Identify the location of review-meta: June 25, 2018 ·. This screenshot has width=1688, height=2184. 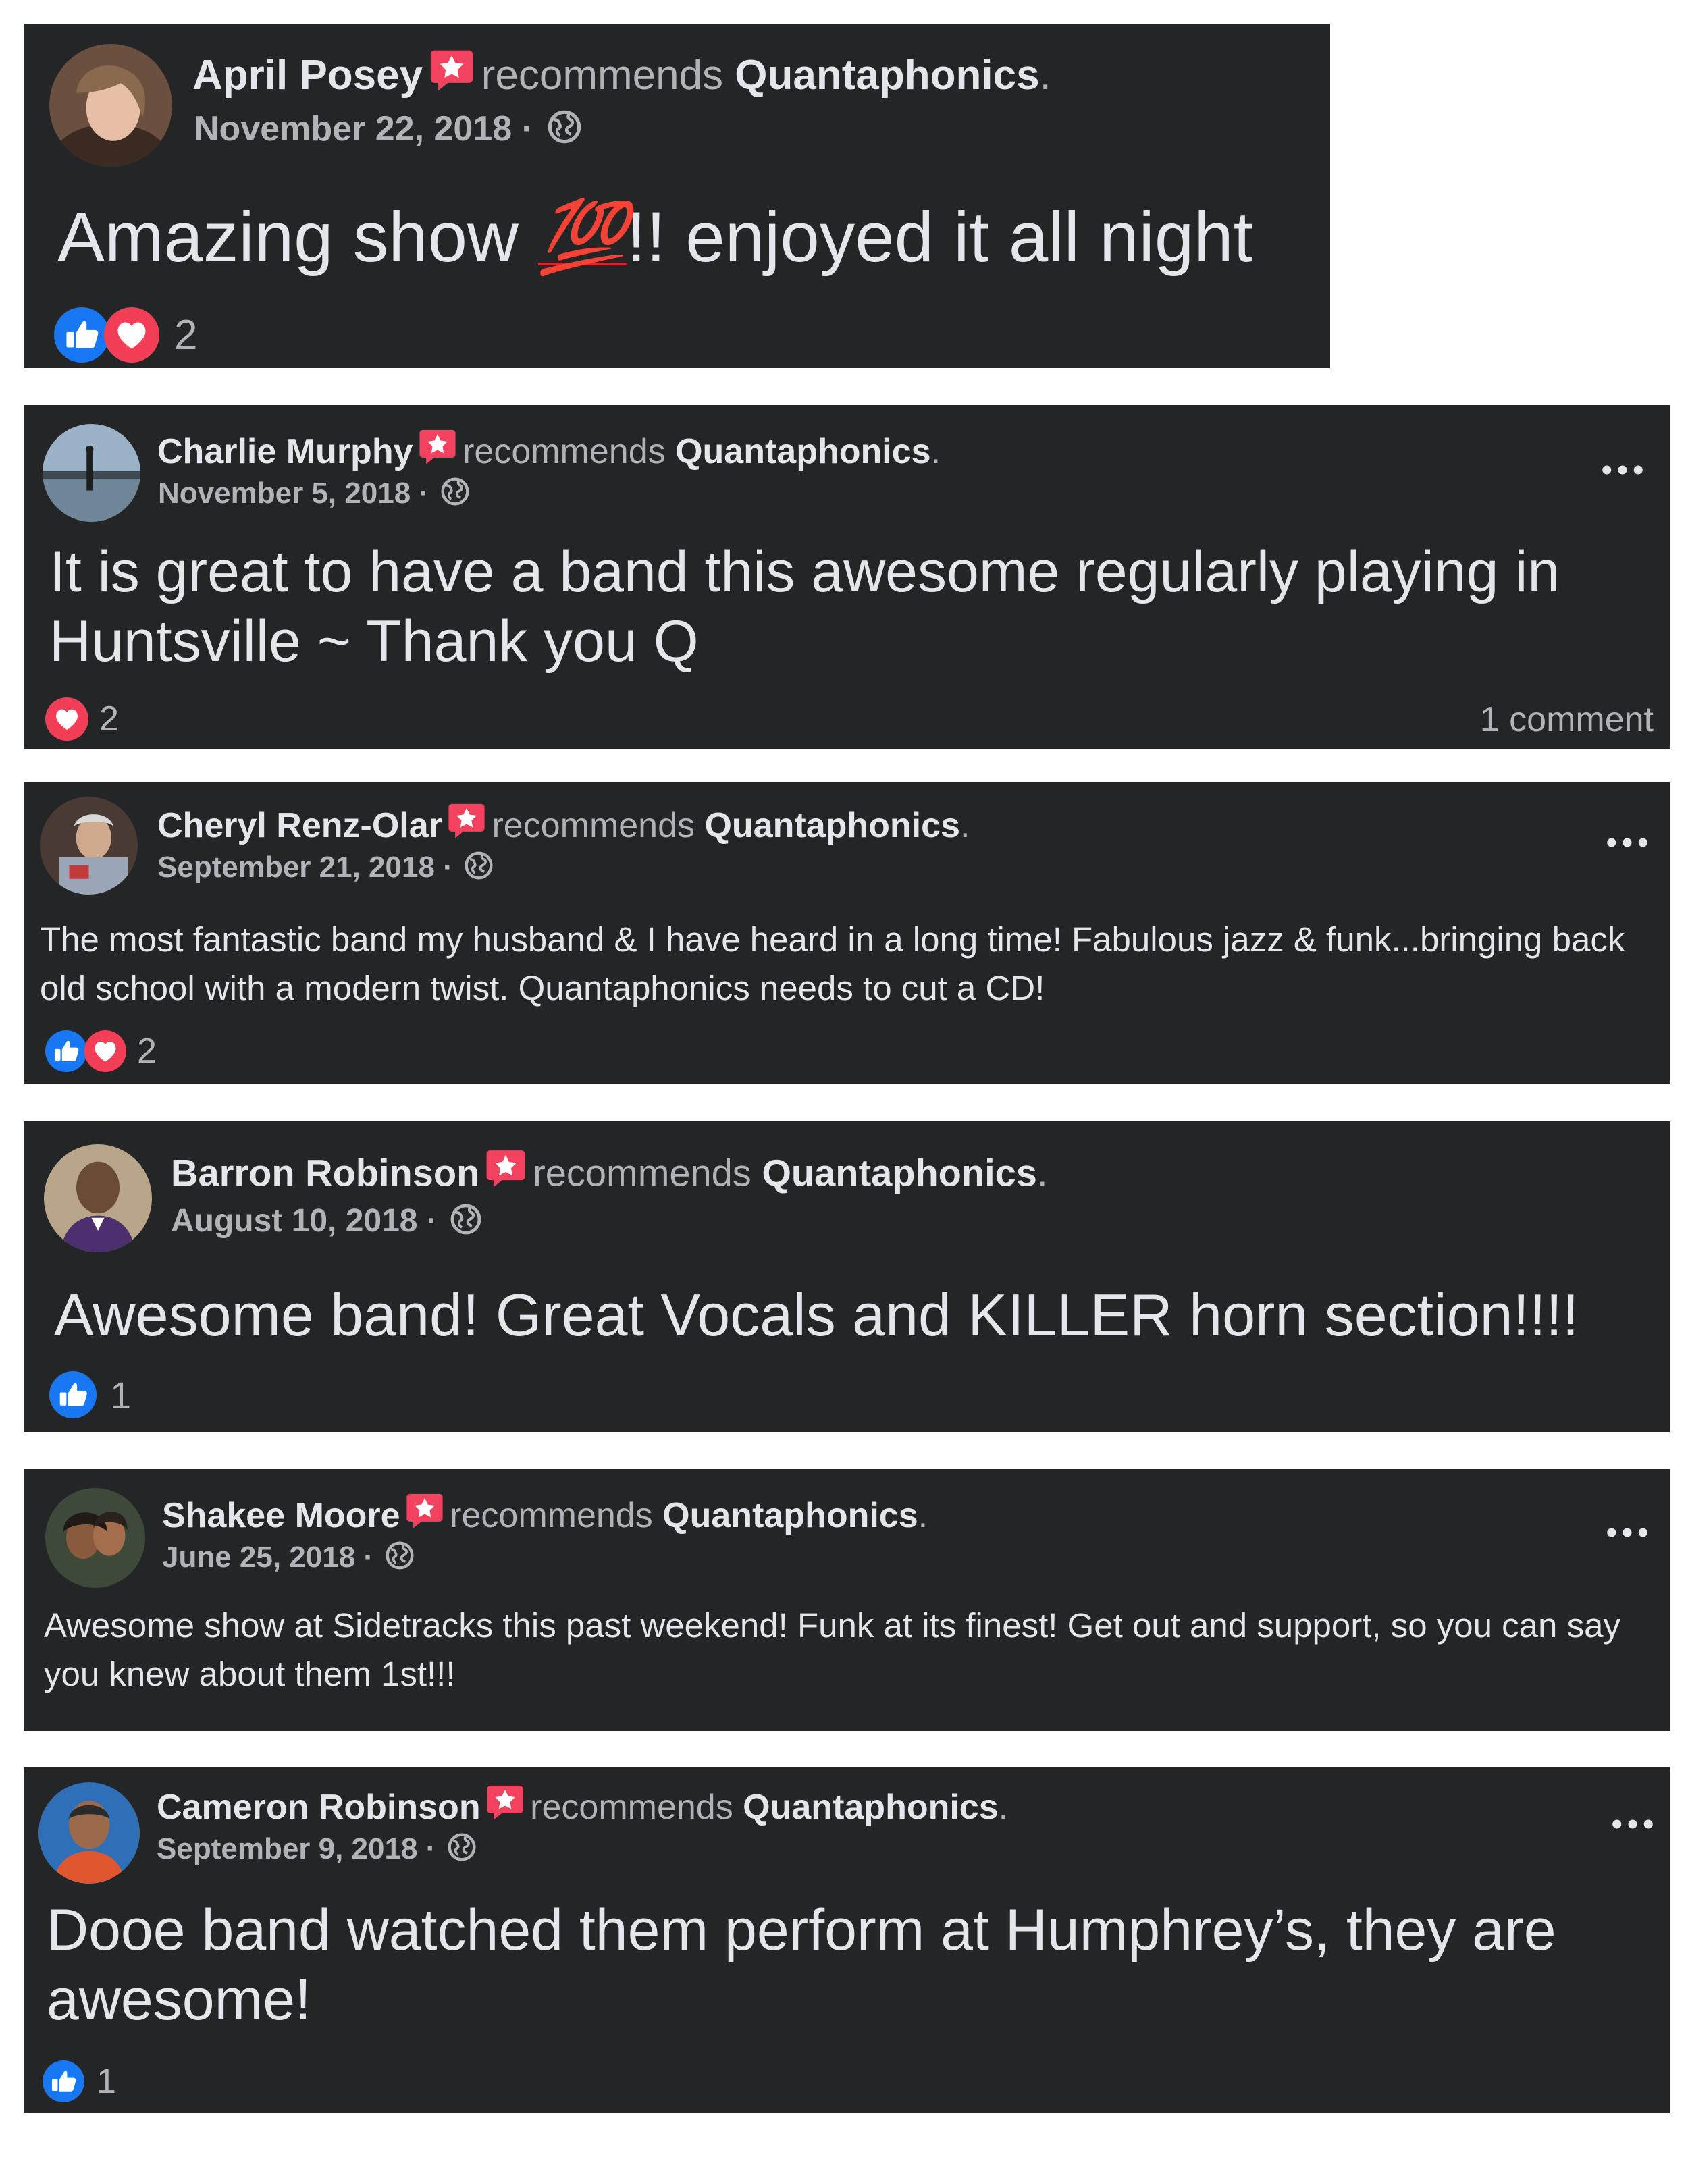
(288, 1557).